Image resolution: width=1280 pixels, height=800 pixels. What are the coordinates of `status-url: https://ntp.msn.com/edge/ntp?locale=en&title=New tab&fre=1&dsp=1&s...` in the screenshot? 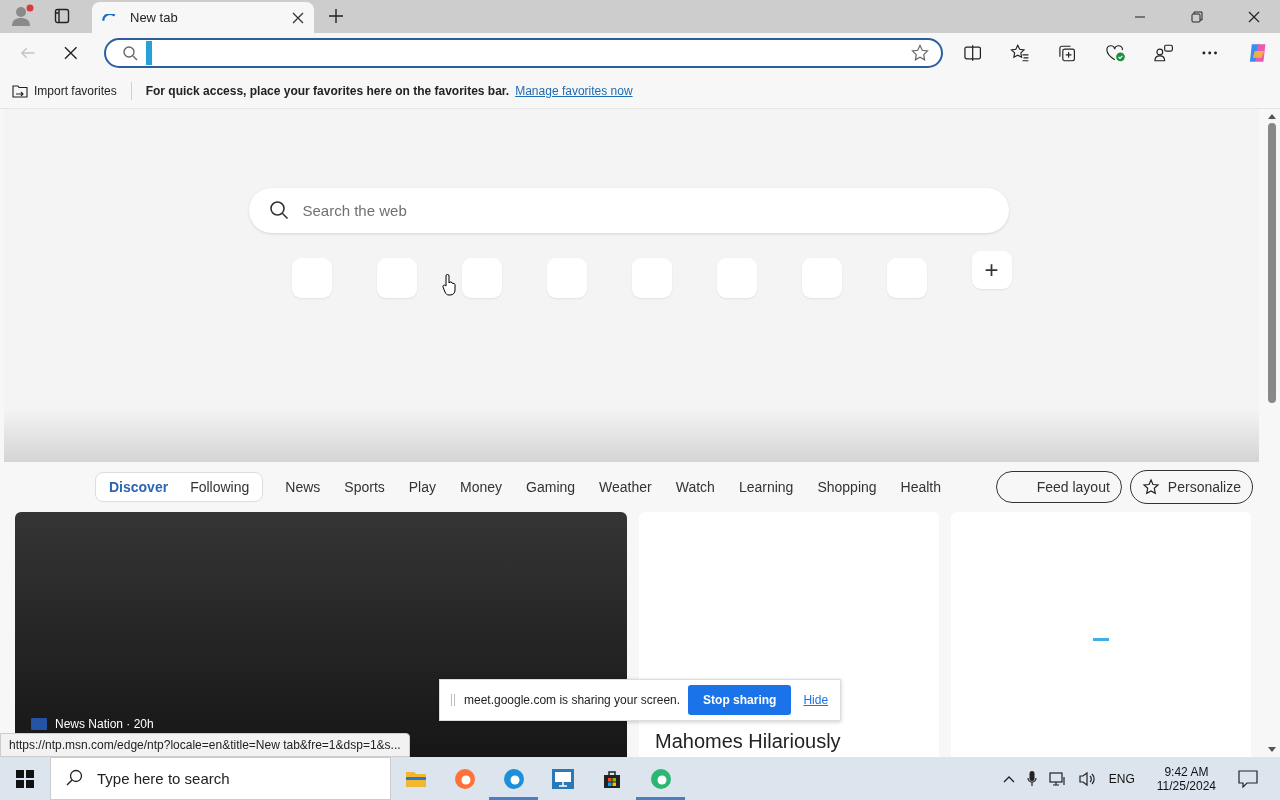 It's located at (205, 745).